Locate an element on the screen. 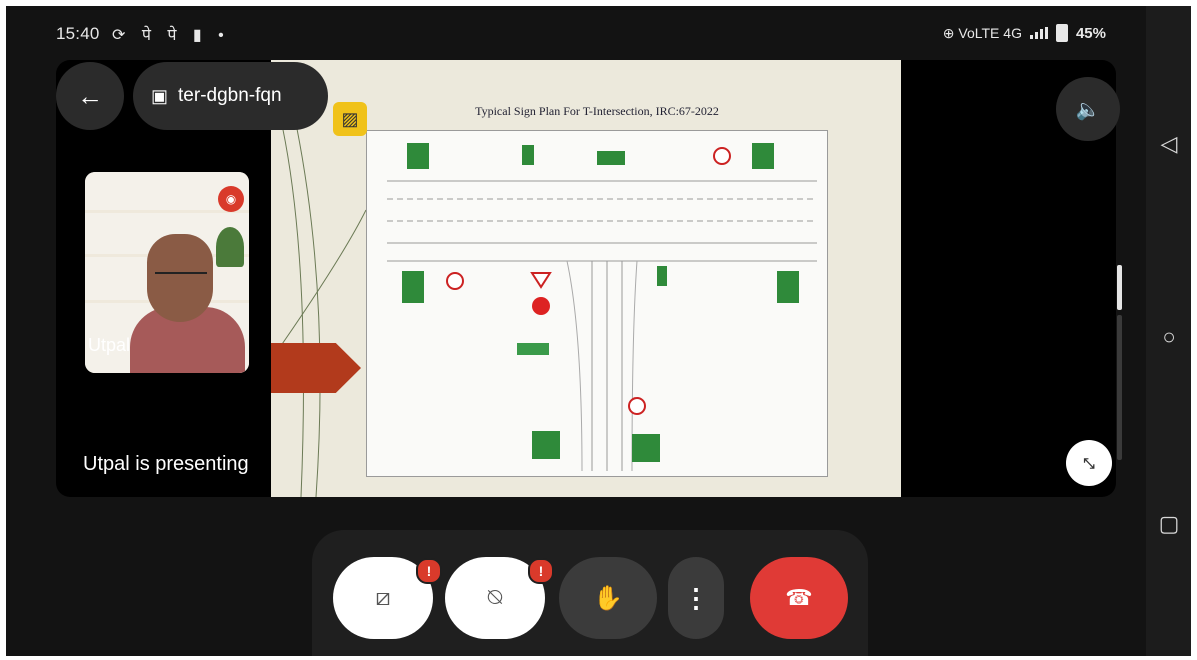  back-button: ← is located at coordinates (90, 96).